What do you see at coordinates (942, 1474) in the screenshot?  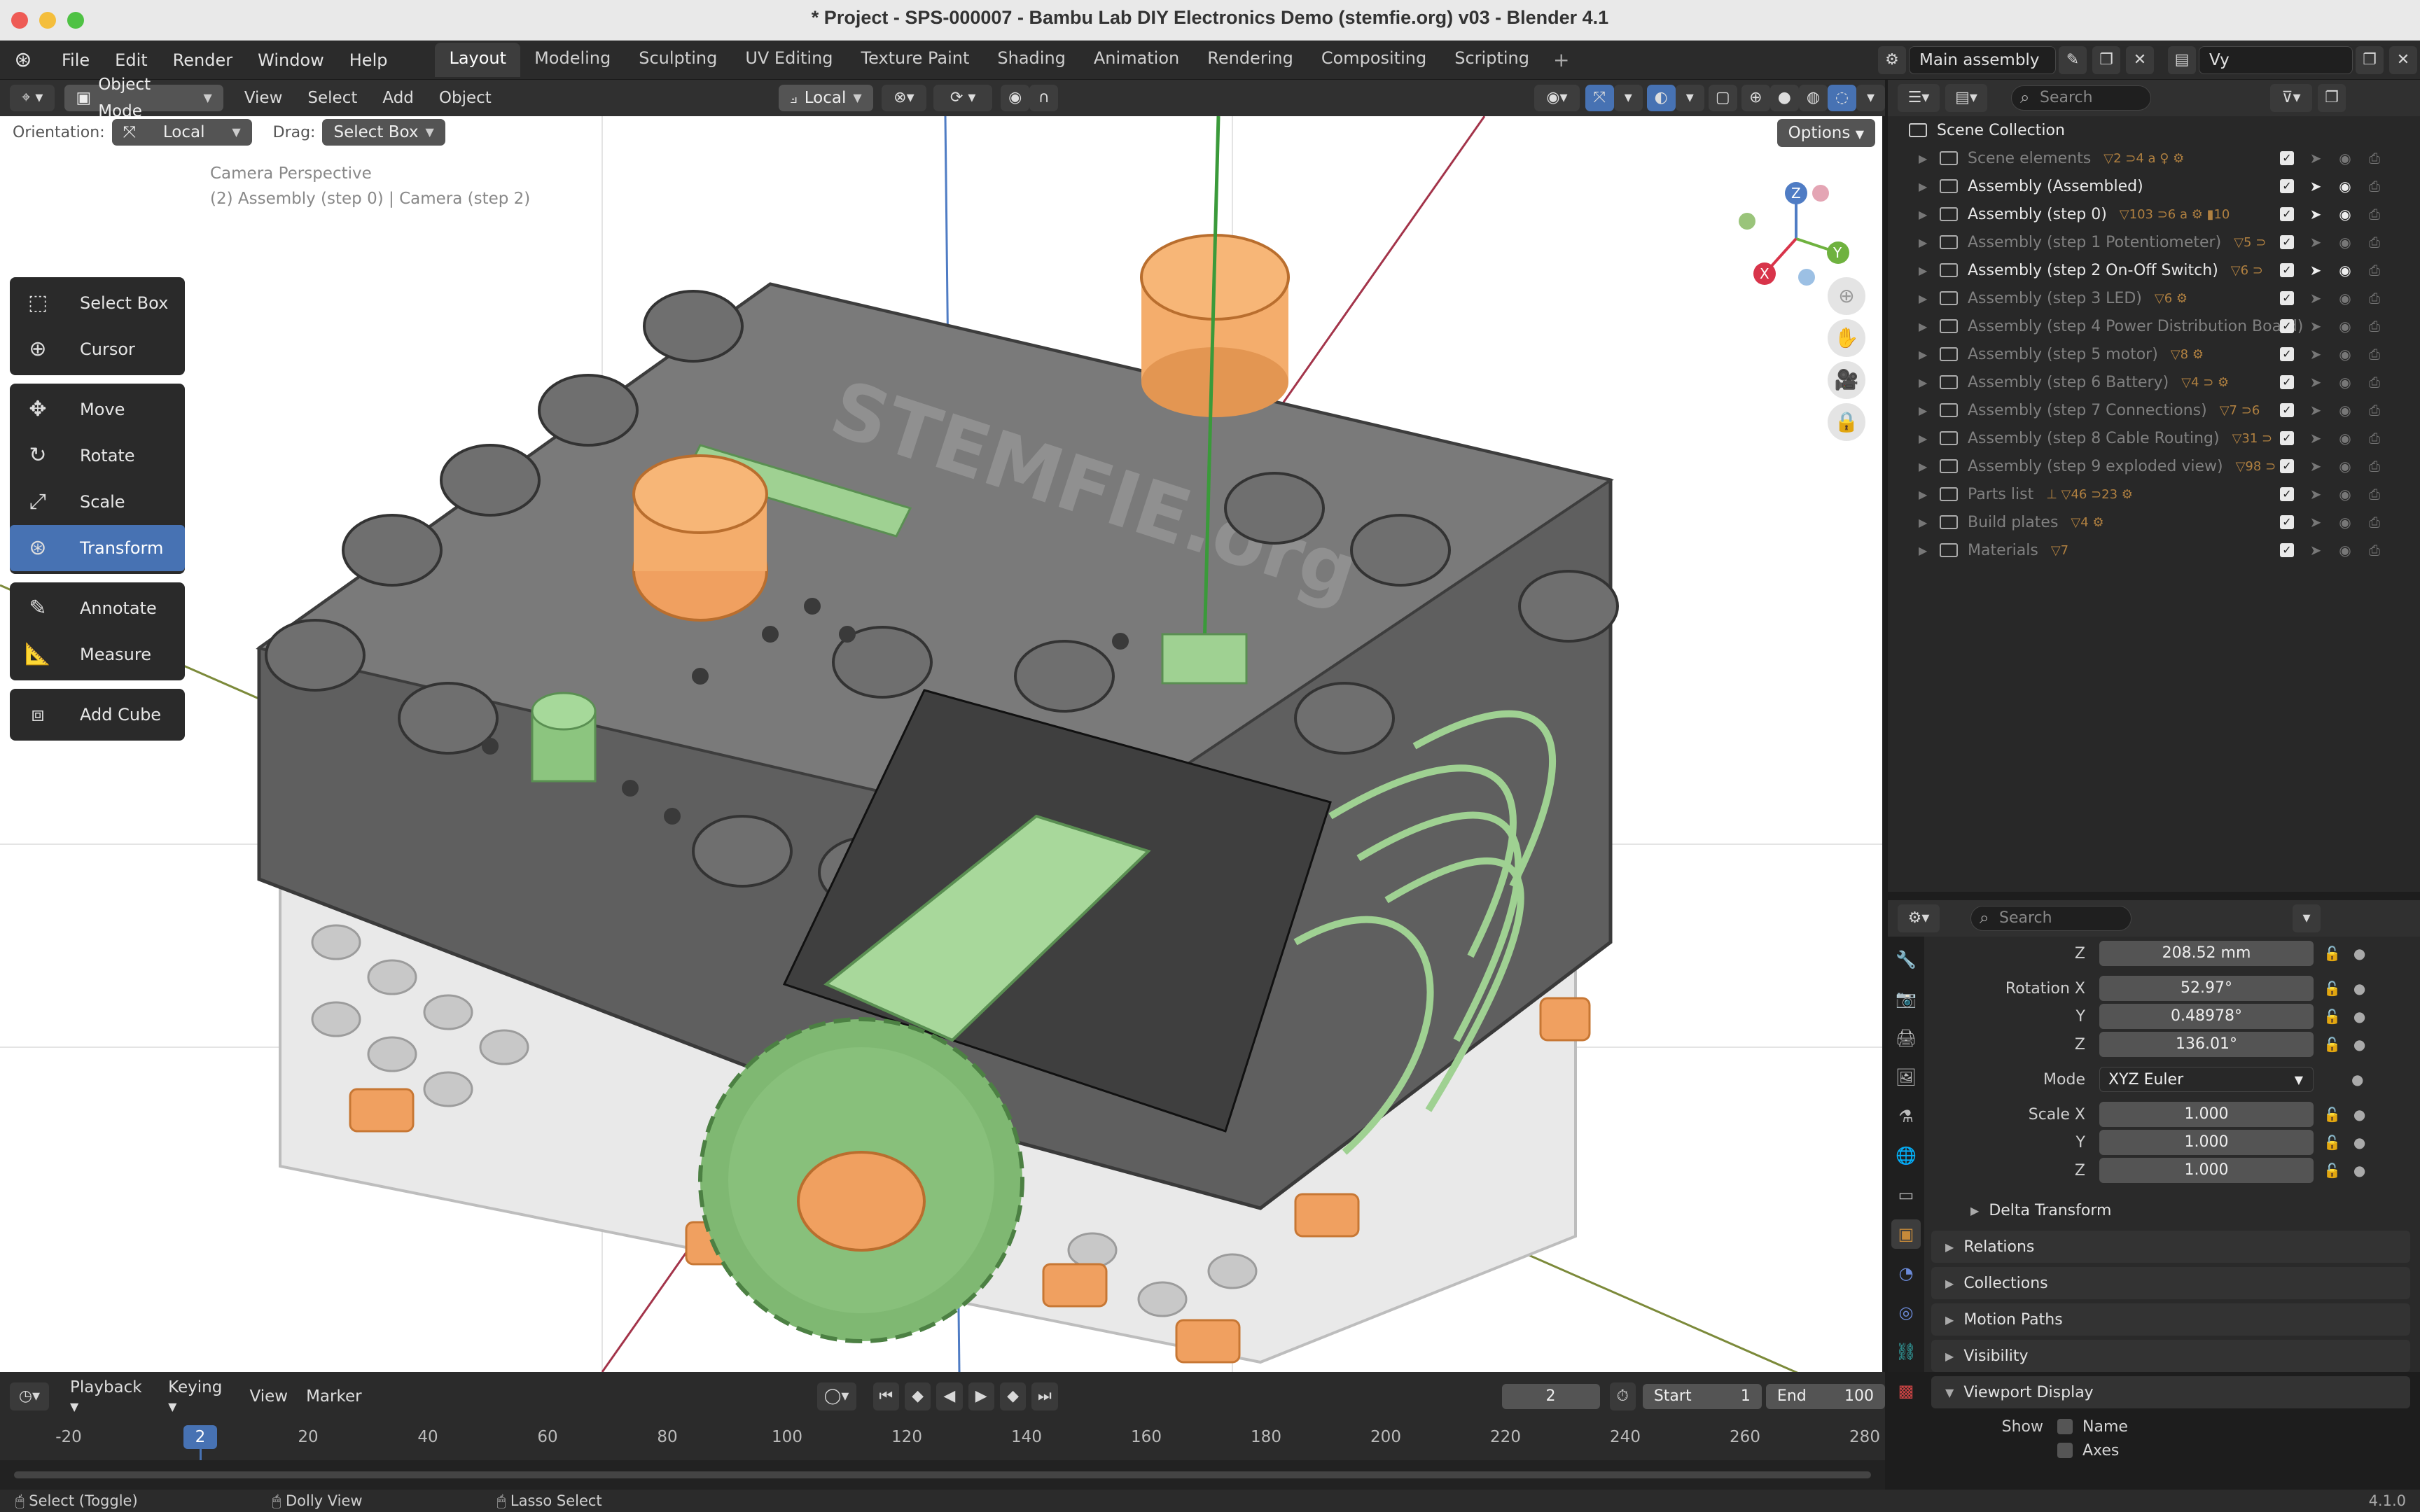 I see `timeline-scrollbar` at bounding box center [942, 1474].